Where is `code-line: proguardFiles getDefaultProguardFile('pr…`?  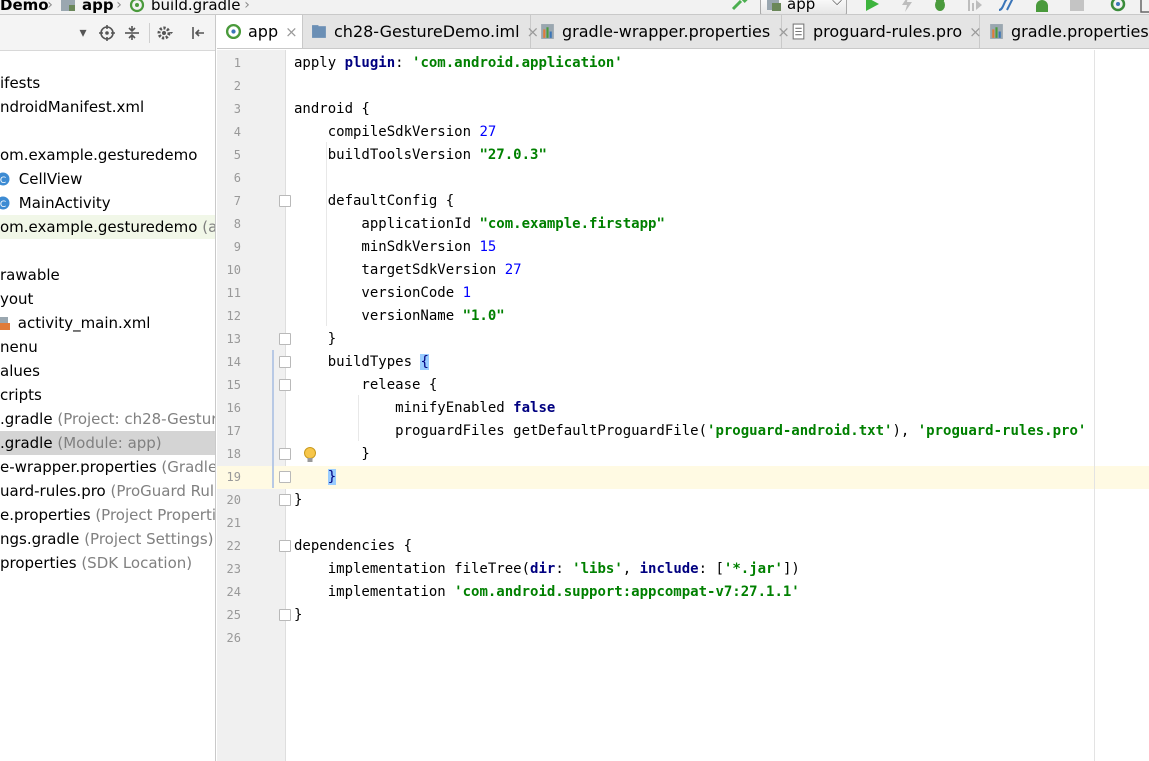 code-line: proguardFiles getDefaultProguardFile('pr… is located at coordinates (690, 431).